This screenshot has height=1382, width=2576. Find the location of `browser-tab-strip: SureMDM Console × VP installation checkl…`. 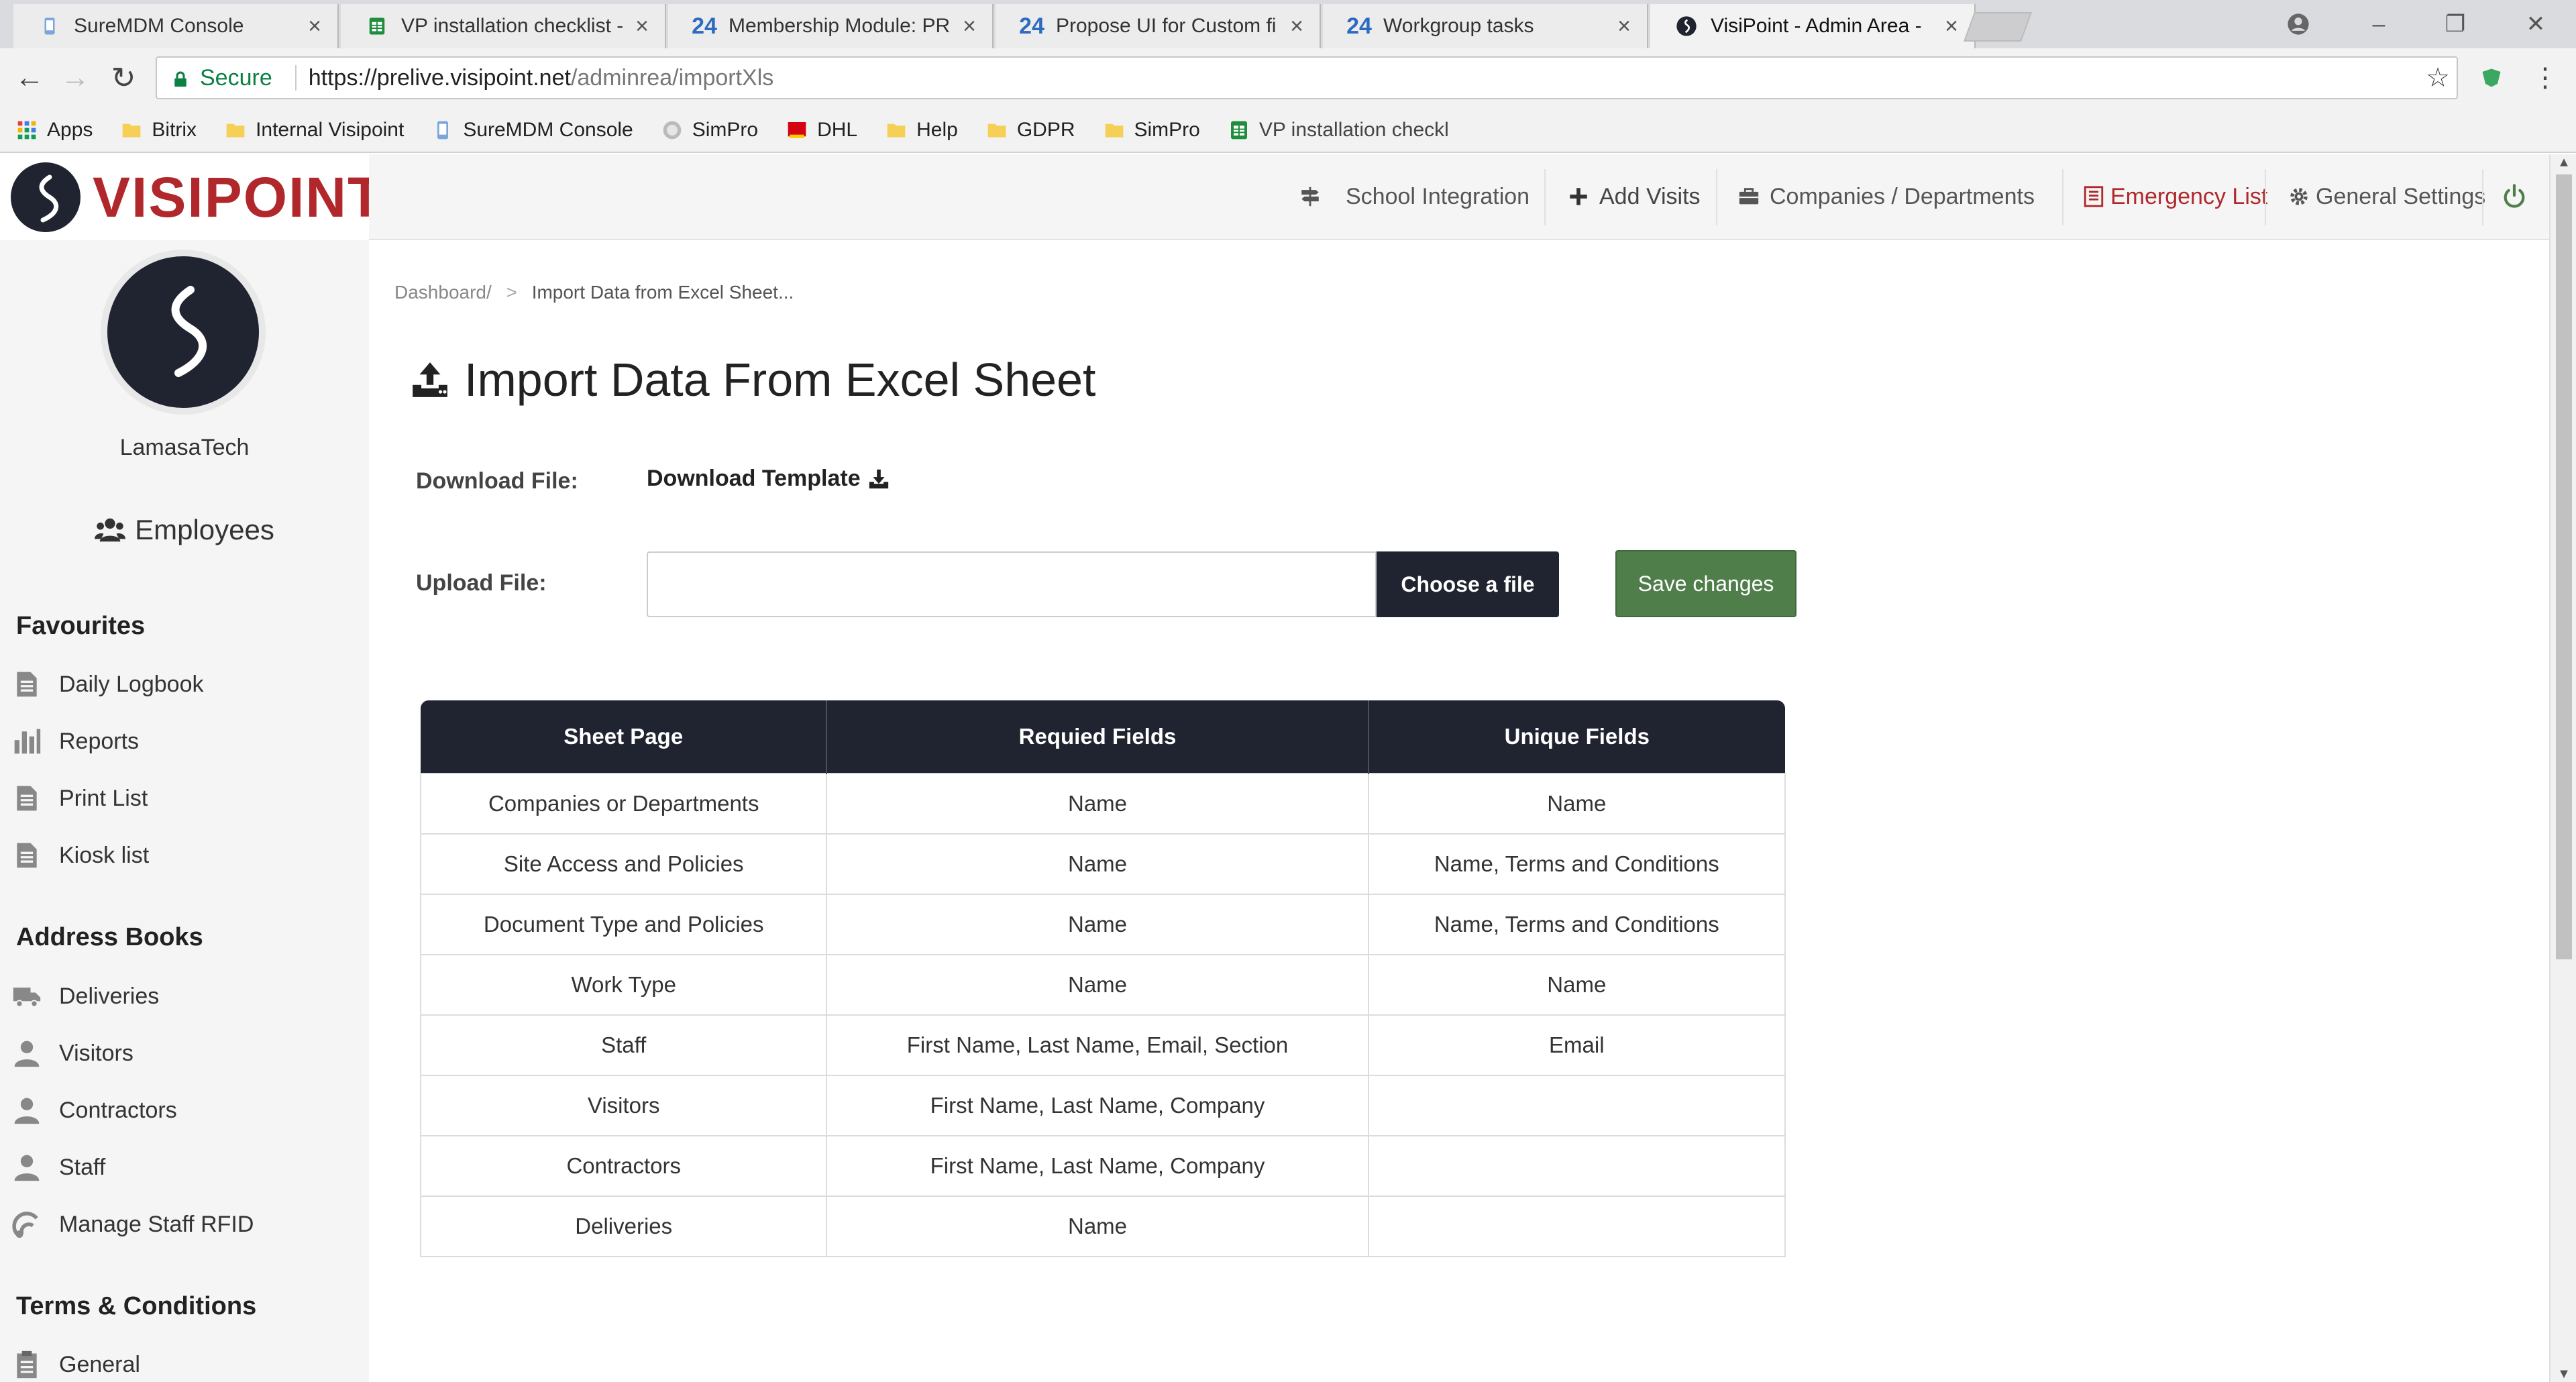

browser-tab-strip: SureMDM Console × VP installation checkl… is located at coordinates (1288, 24).